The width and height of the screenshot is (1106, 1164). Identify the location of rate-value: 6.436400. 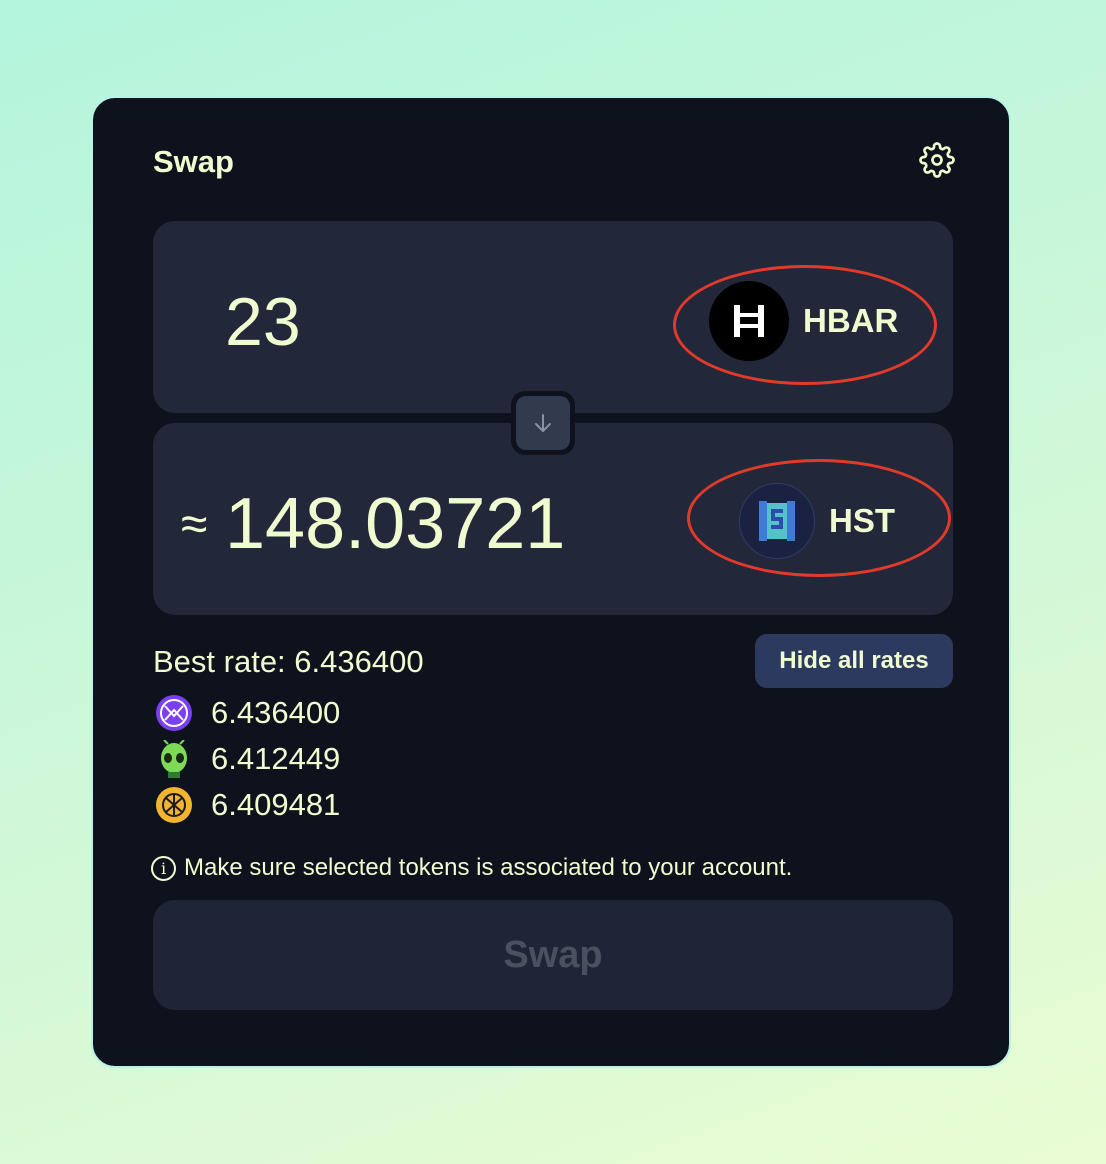
(276, 712).